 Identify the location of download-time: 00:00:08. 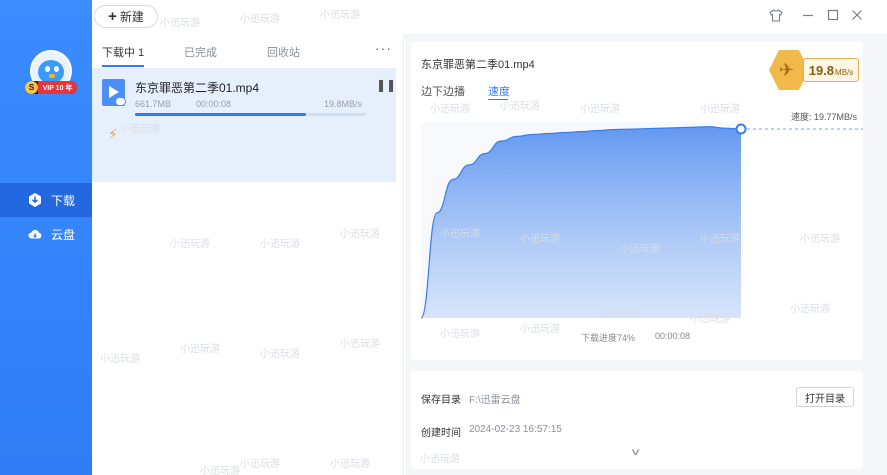
(214, 104).